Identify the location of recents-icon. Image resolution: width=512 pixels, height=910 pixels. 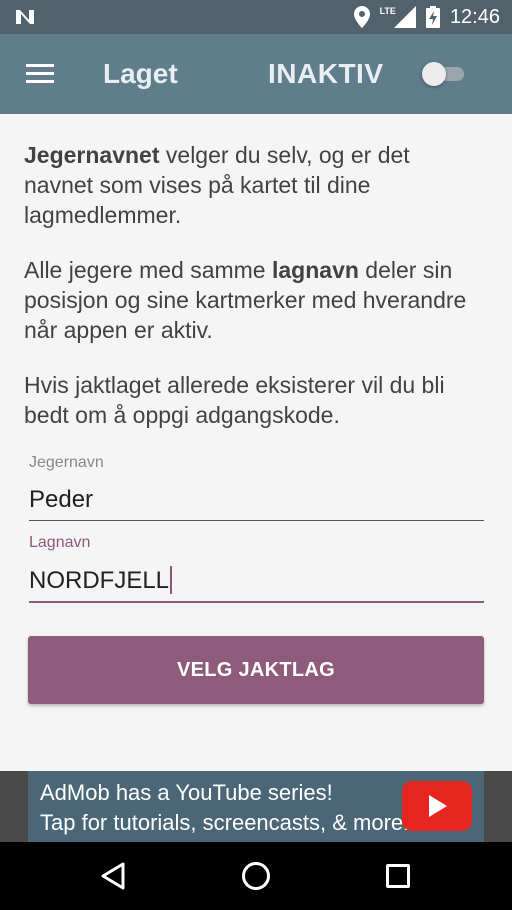
(398, 876).